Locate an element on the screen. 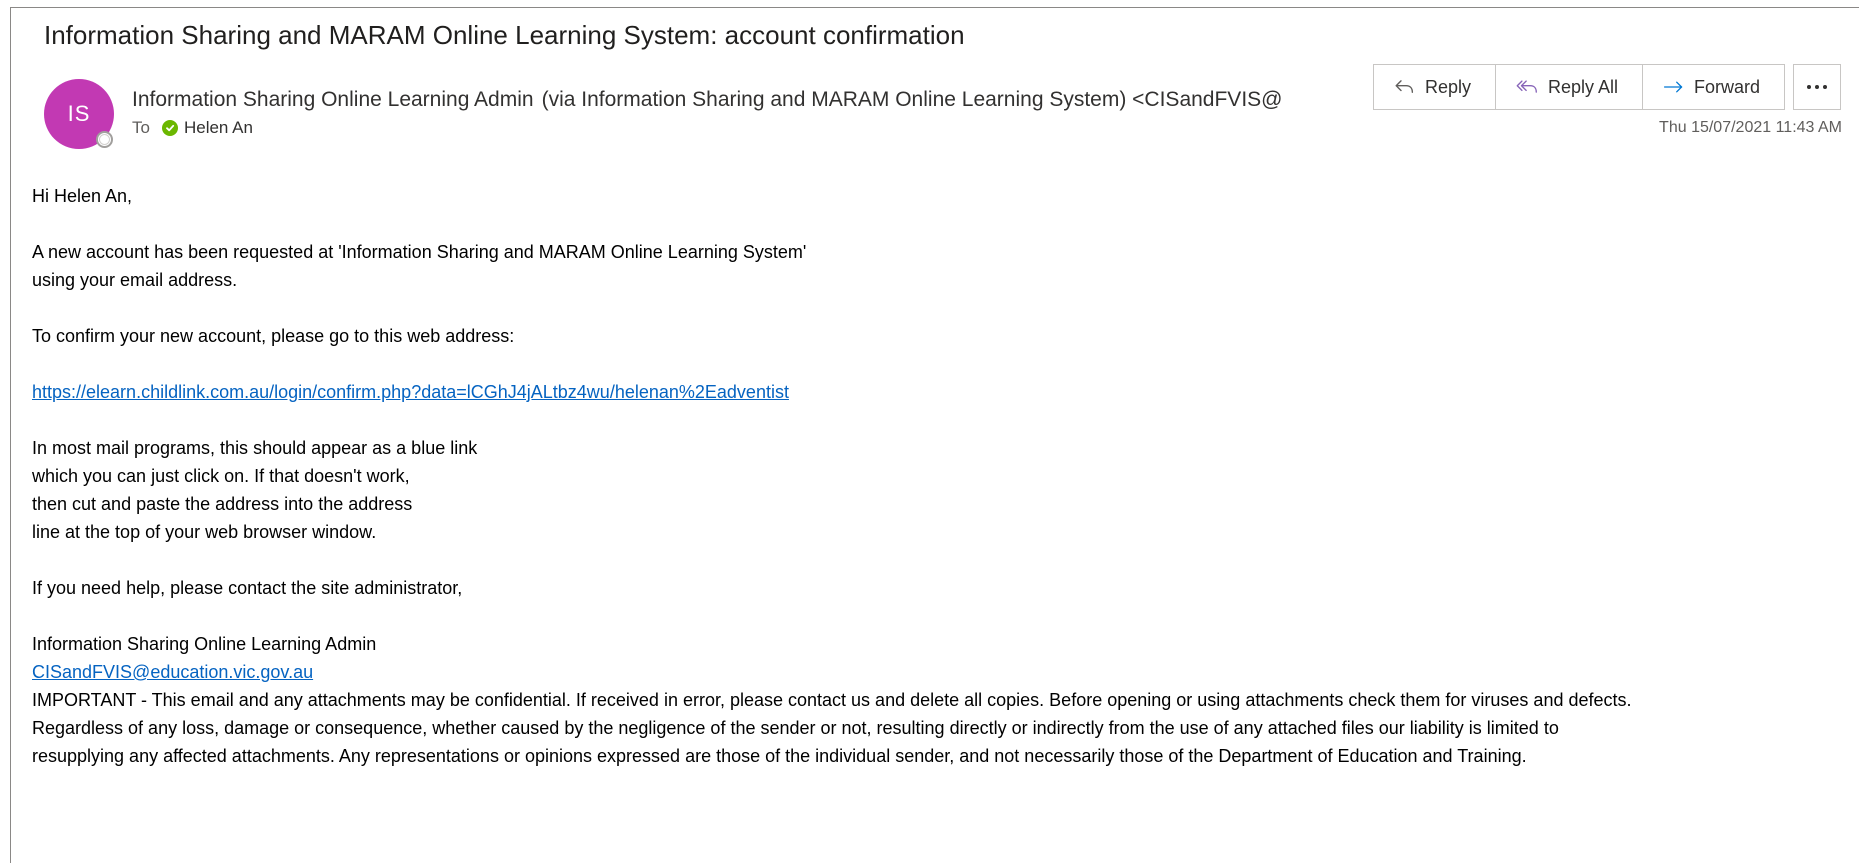  reply-all-button: Reply All is located at coordinates (1569, 87).